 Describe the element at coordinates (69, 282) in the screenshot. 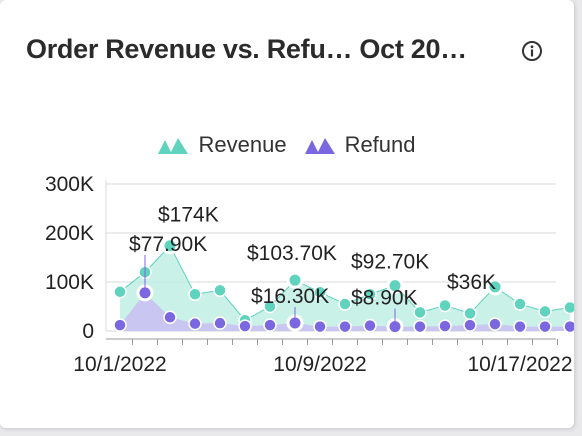

I see `y-tick-label: 100K` at that location.